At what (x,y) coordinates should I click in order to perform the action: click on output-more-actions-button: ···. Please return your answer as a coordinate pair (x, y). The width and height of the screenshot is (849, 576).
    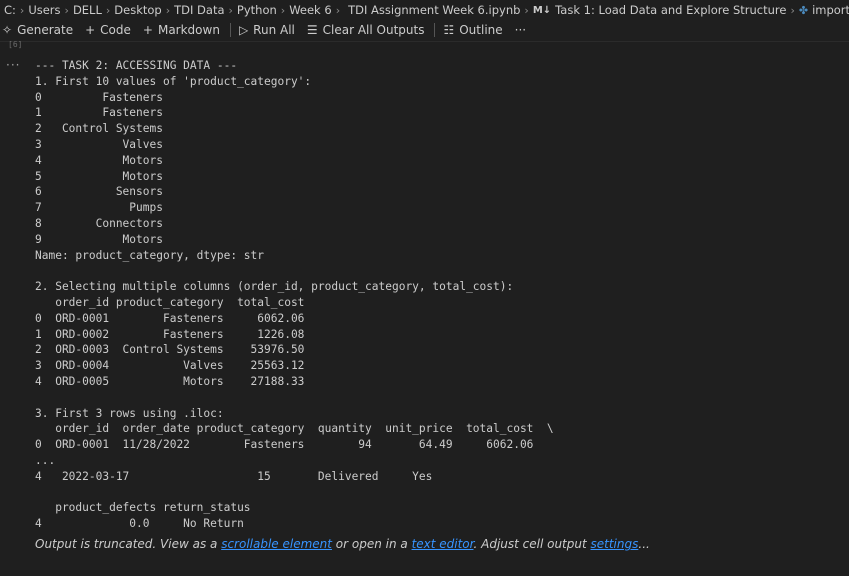
    Looking at the image, I should click on (13, 65).